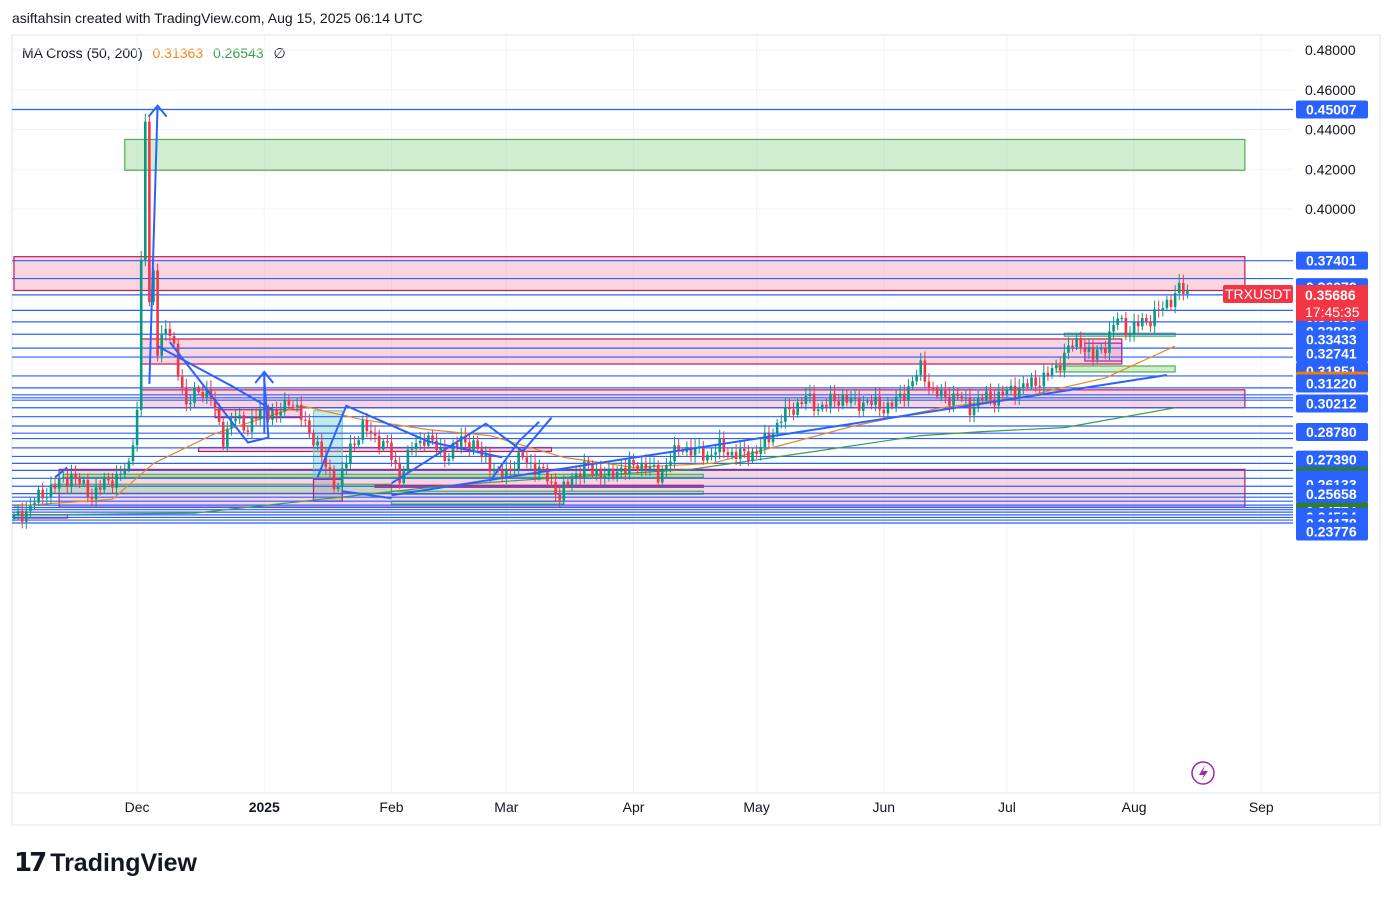 Image resolution: width=1392 pixels, height=900 pixels. What do you see at coordinates (1331, 460) in the screenshot?
I see `price-label: 0.27390` at bounding box center [1331, 460].